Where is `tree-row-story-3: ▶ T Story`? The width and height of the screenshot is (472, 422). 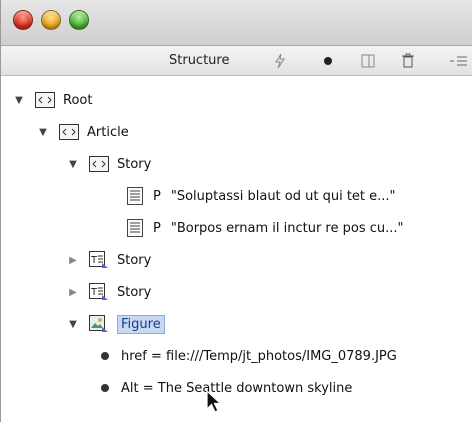
tree-row-story-3: ▶ T Story is located at coordinates (109, 292).